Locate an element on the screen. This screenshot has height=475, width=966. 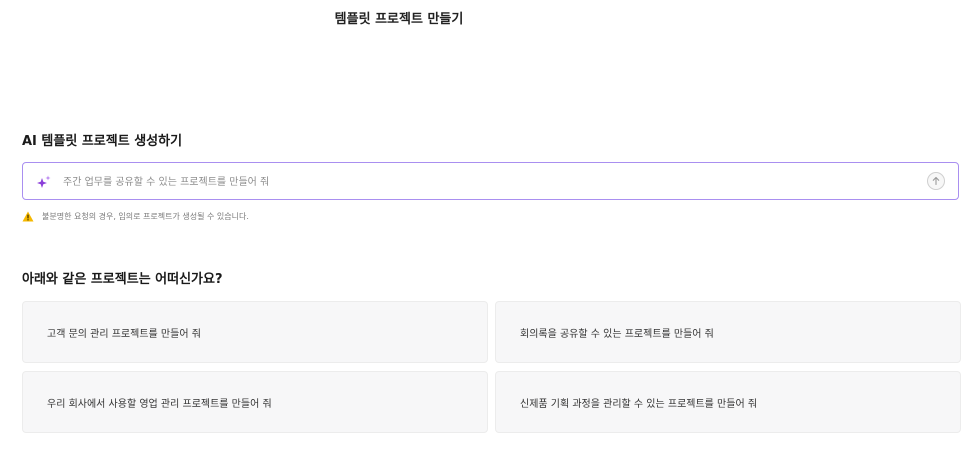
suggestion-text: 고객 문의 관리 프로젝트를 만들어 줘 is located at coordinates (124, 334).